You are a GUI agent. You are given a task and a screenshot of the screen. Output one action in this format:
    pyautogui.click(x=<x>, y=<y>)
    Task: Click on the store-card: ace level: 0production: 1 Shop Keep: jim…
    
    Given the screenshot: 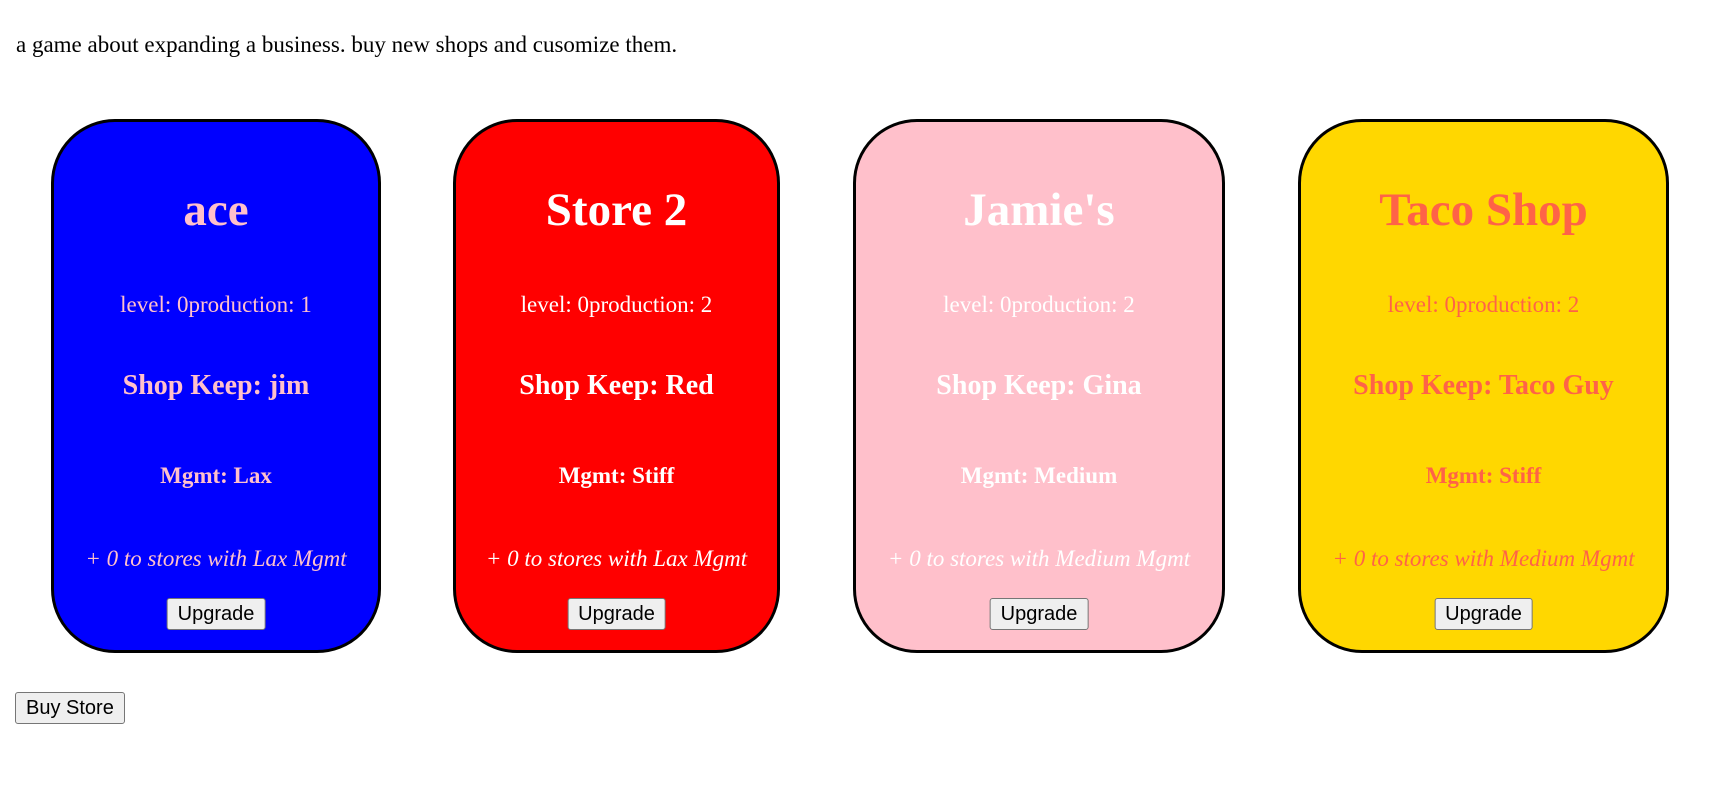 What is the action you would take?
    pyautogui.click(x=216, y=386)
    